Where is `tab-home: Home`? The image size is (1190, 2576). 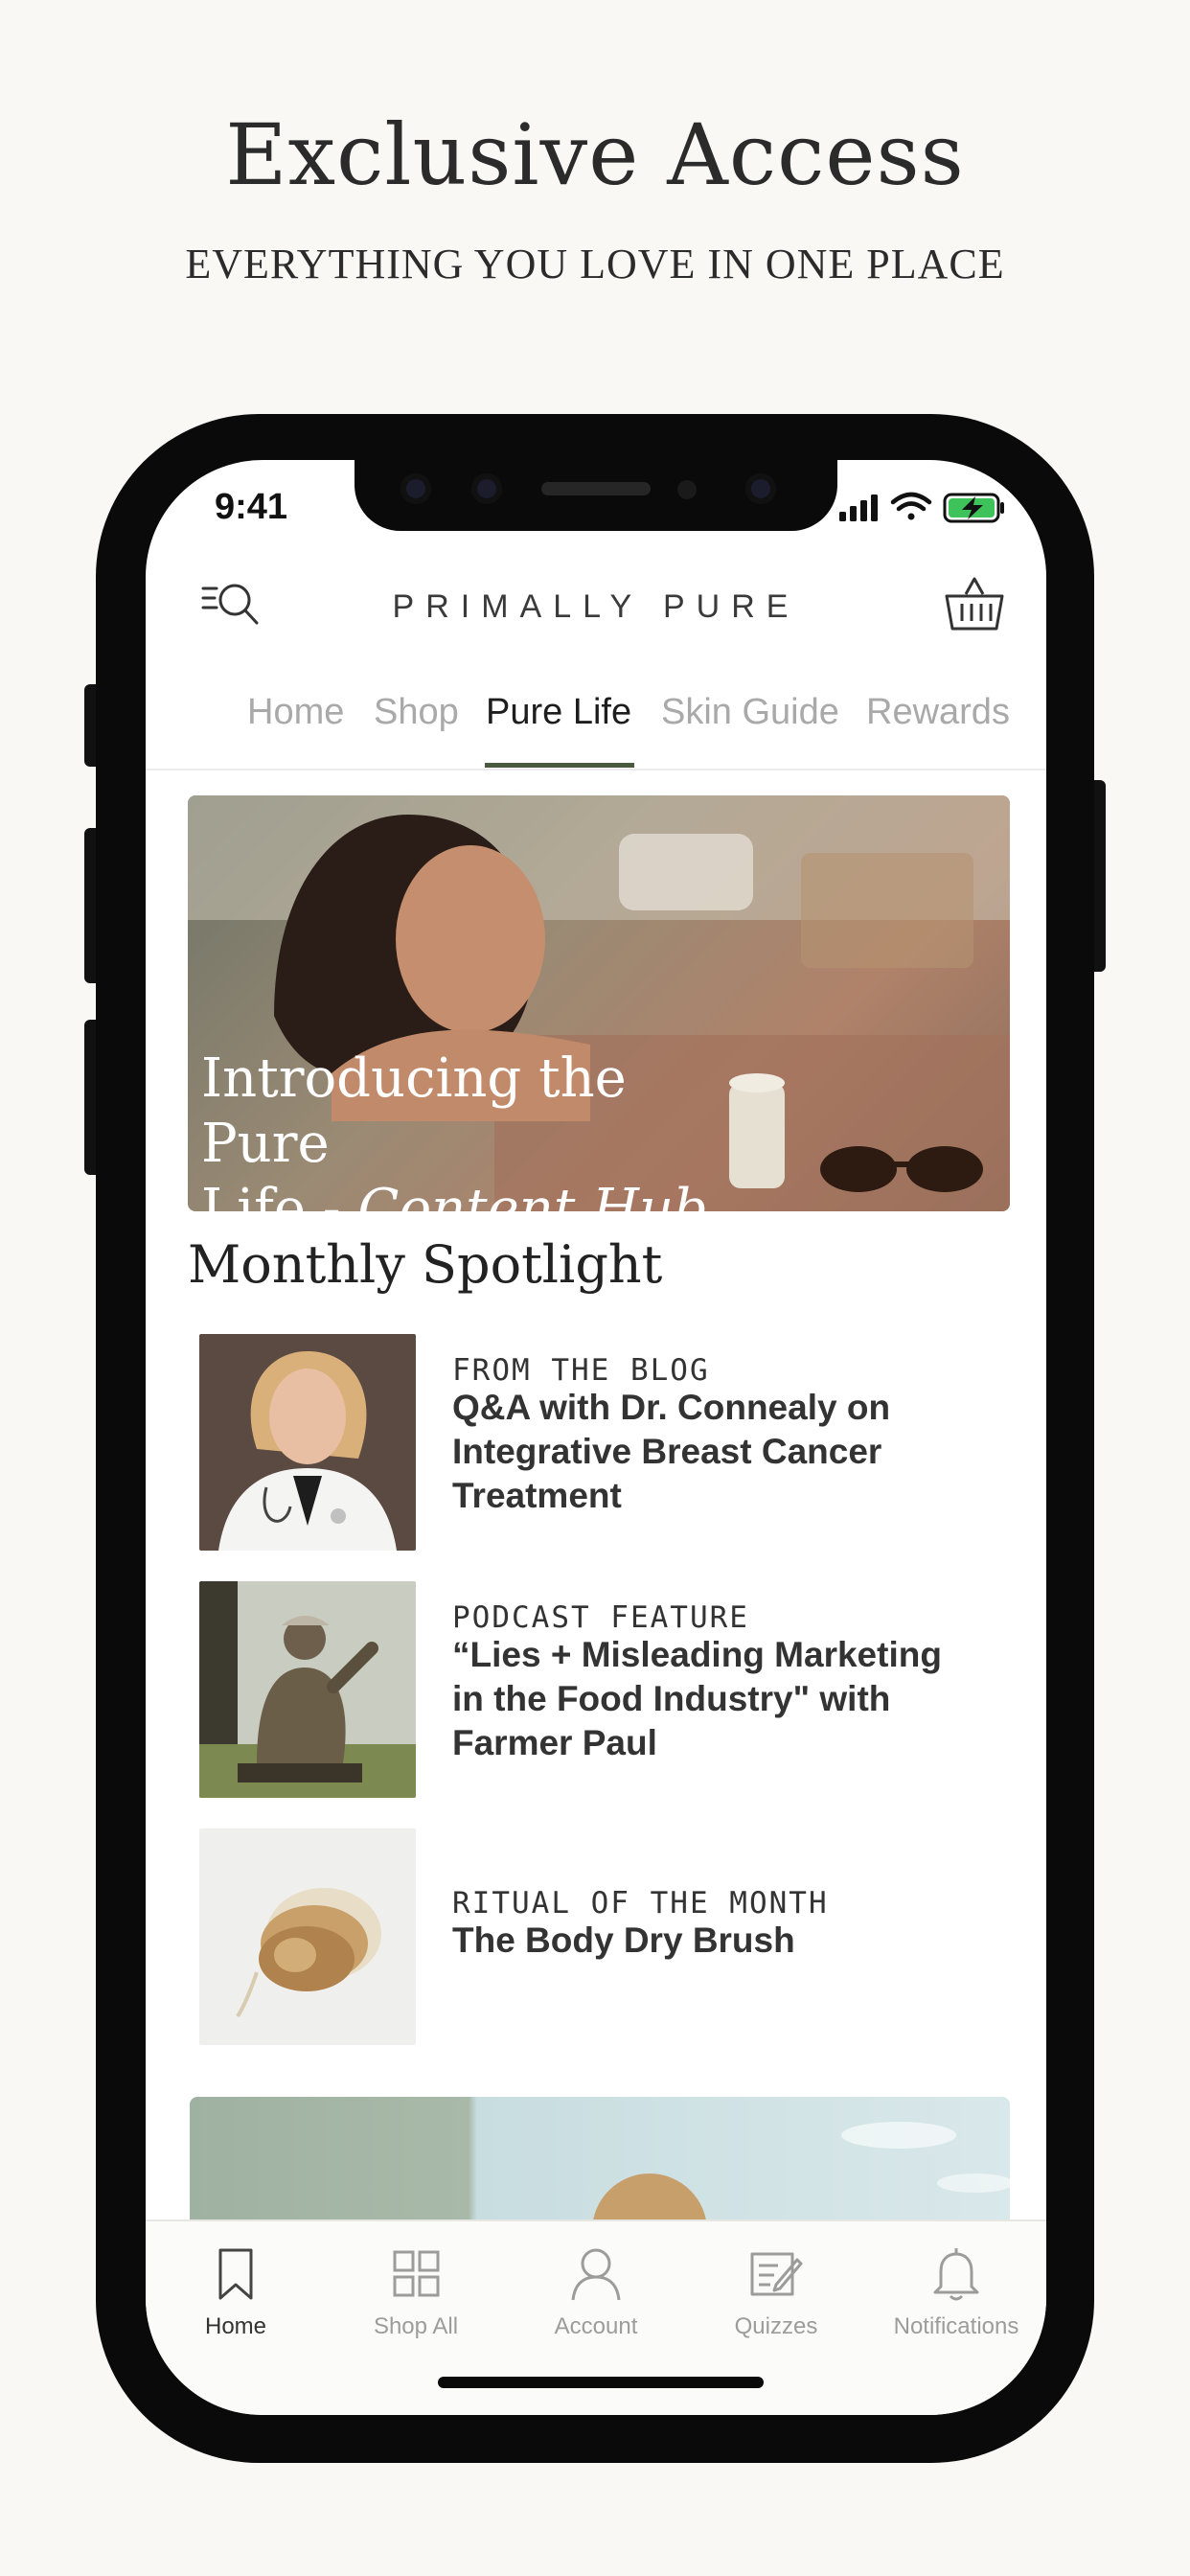
tab-home: Home is located at coordinates (295, 712).